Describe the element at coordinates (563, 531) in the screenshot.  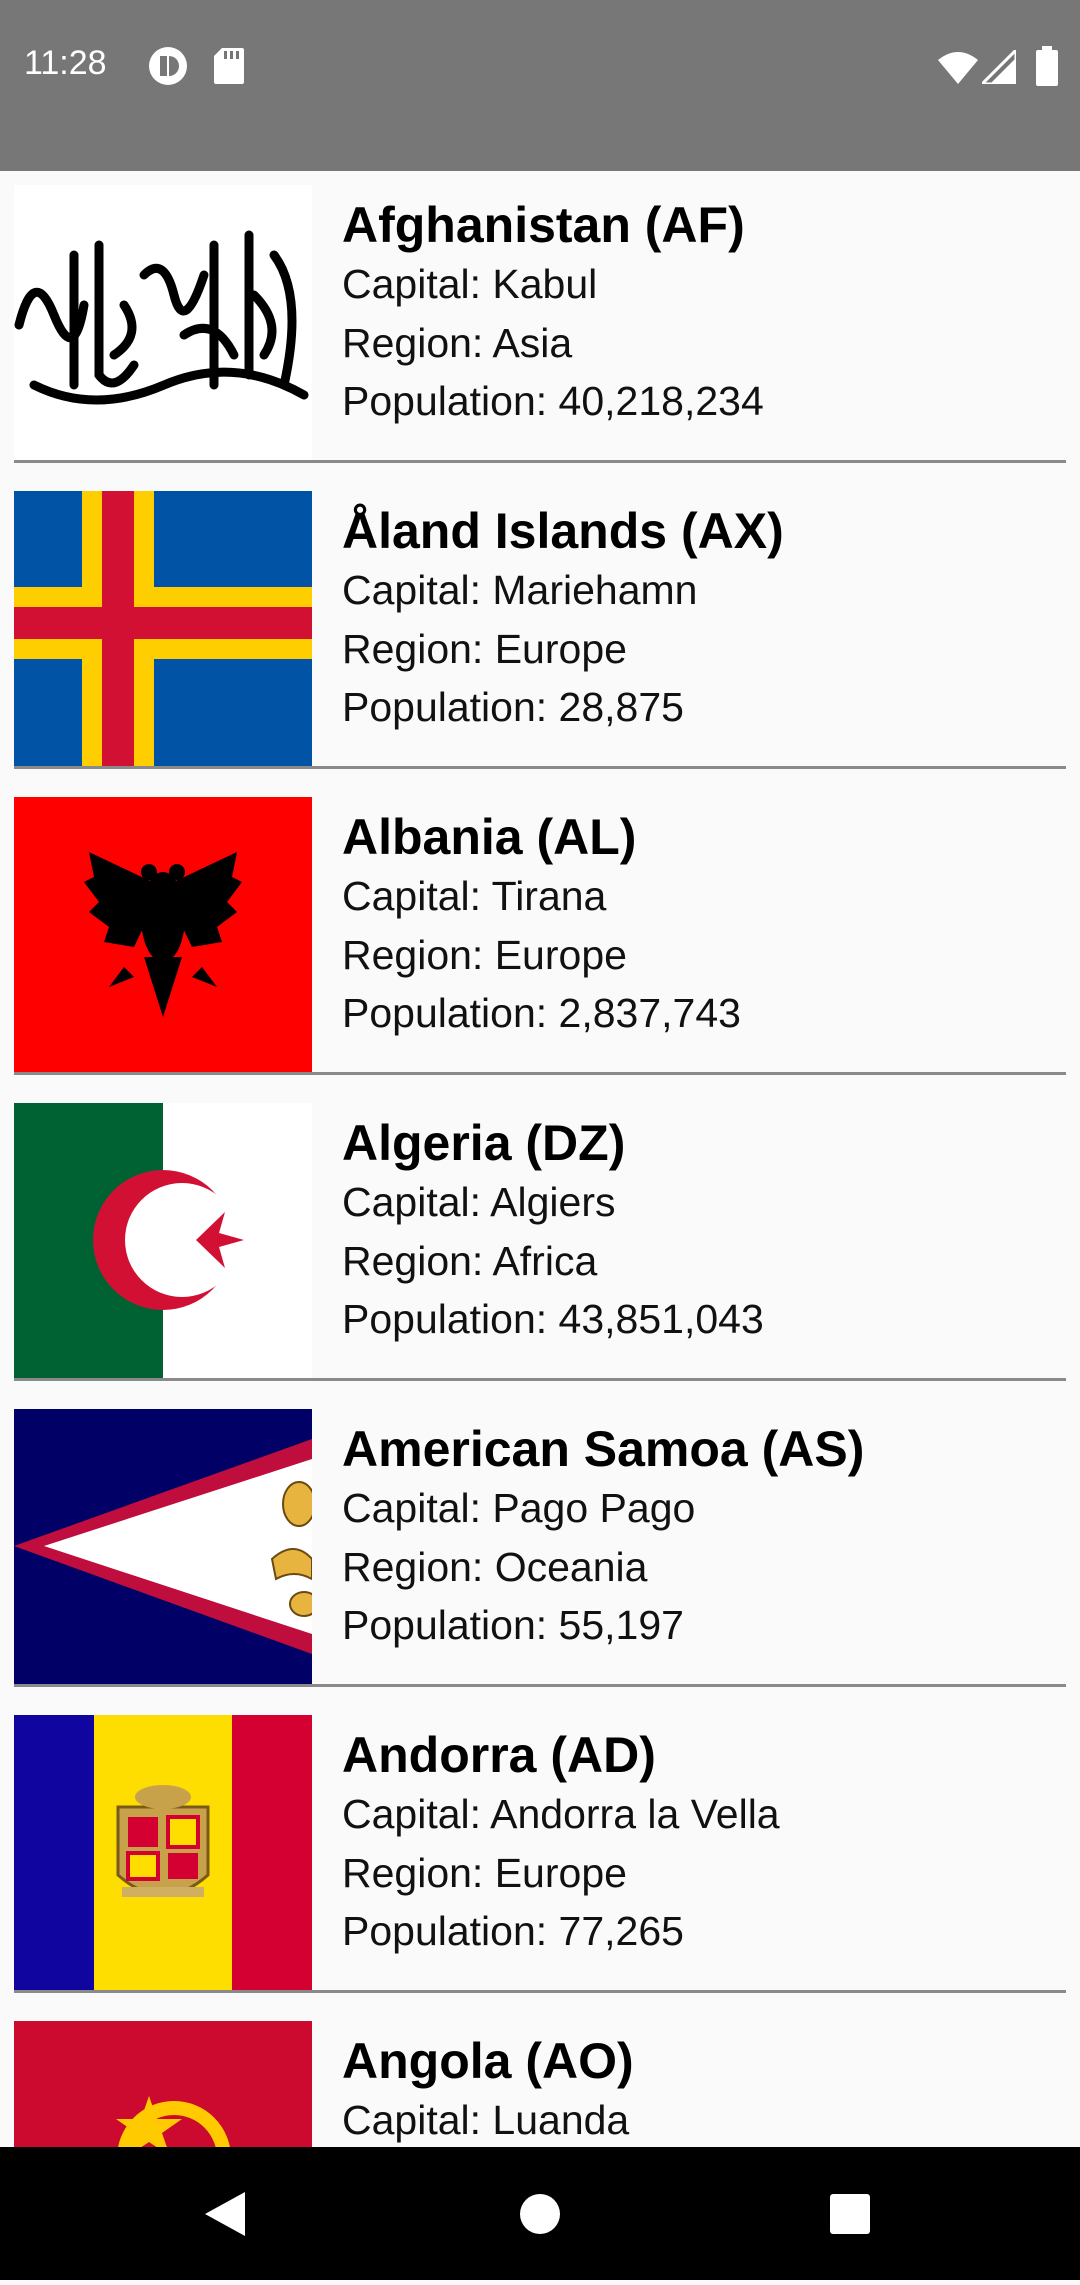
I see `country-name: Åland Islands (AX)` at that location.